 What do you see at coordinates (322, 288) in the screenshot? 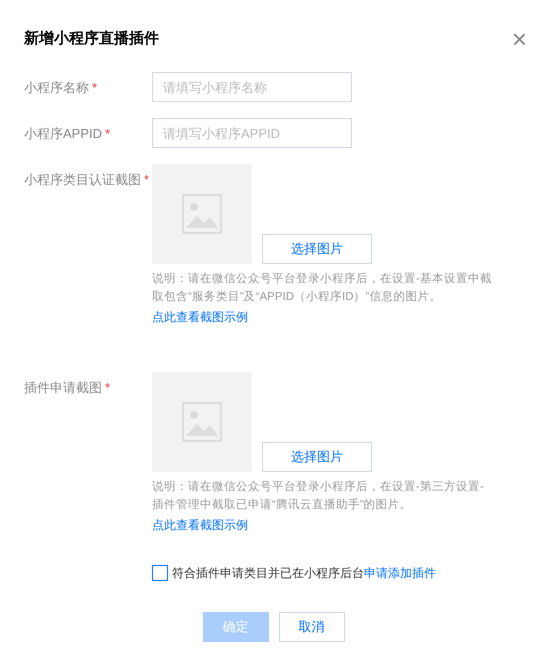
I see `help-text: 说明：请在微信公众号平台登录小程序后，在设置-基本设置中截取包含“服务类目”及“APPID（小程序ID）”信息的图片。` at bounding box center [322, 288].